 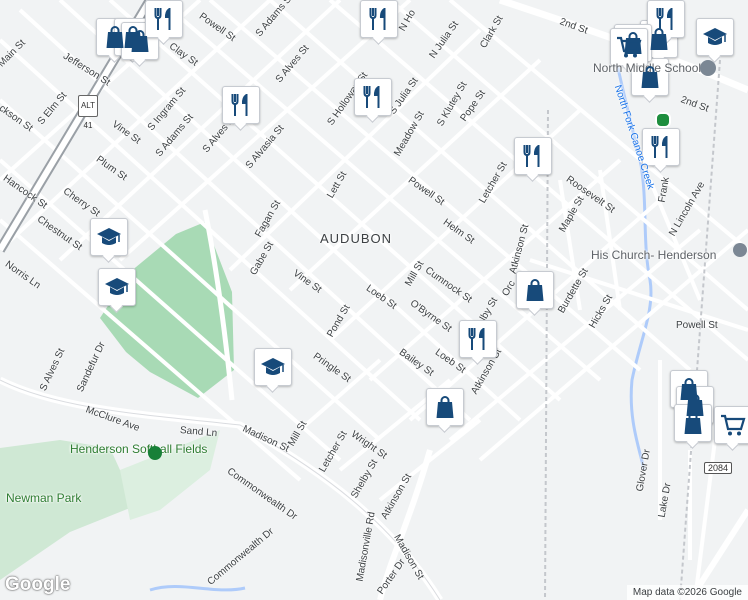 I want to click on alt41-shield-icon: ALT 41, so click(x=88, y=112).